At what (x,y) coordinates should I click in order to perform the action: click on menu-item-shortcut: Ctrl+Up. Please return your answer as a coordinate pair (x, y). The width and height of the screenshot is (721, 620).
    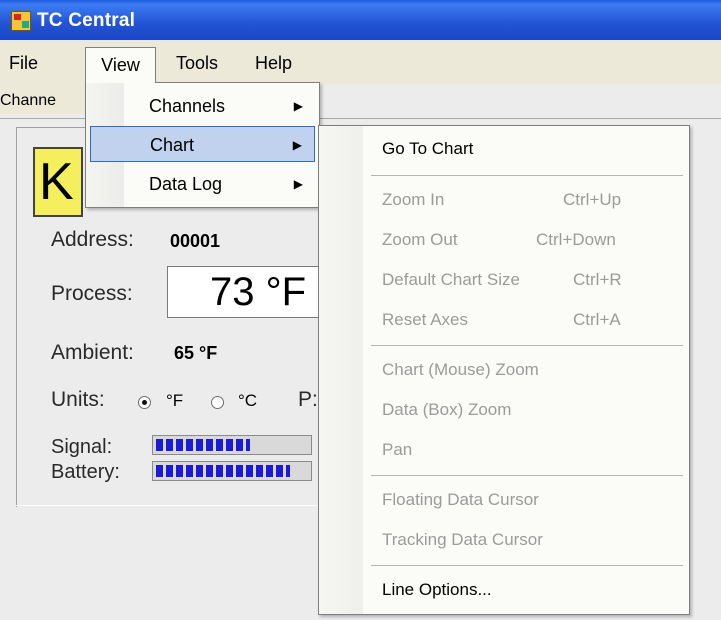
    Looking at the image, I should click on (592, 199).